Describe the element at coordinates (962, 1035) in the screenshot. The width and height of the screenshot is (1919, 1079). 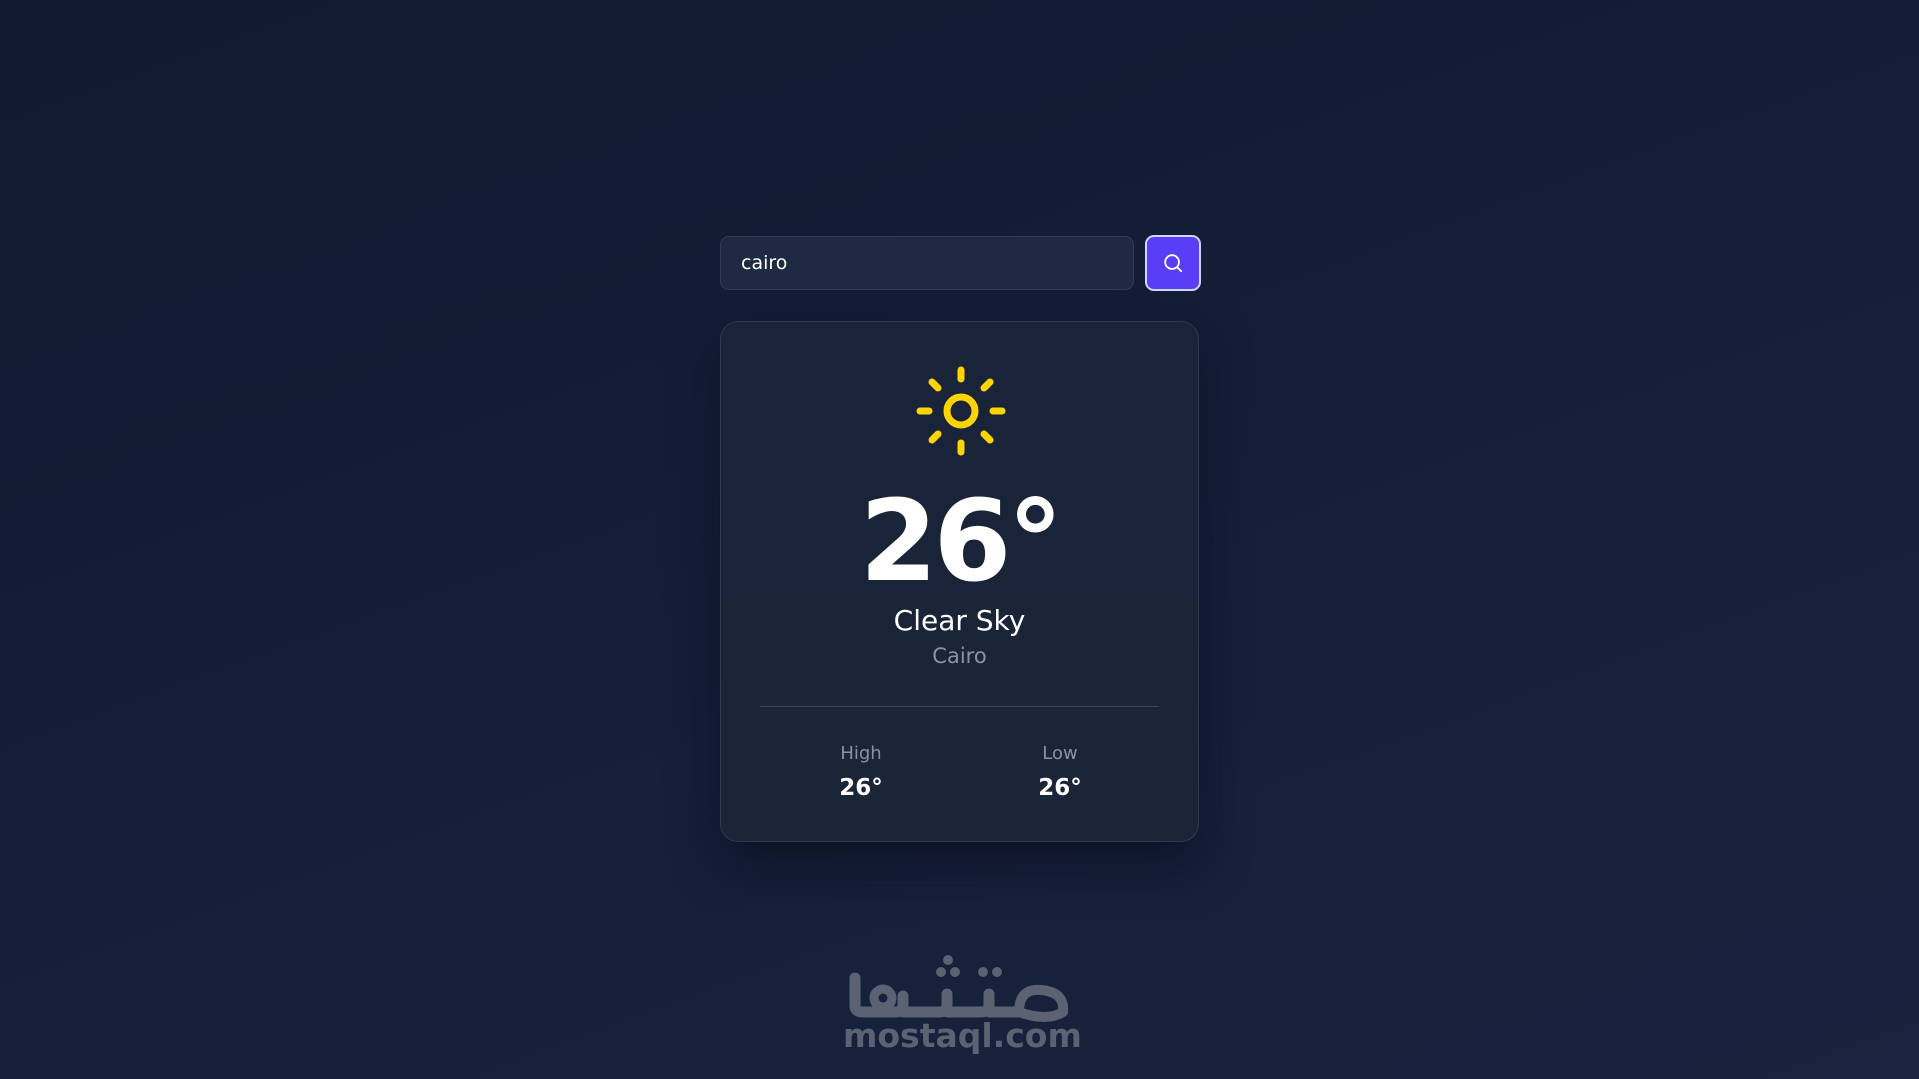
I see `mostaql-url: mostaql.com` at that location.